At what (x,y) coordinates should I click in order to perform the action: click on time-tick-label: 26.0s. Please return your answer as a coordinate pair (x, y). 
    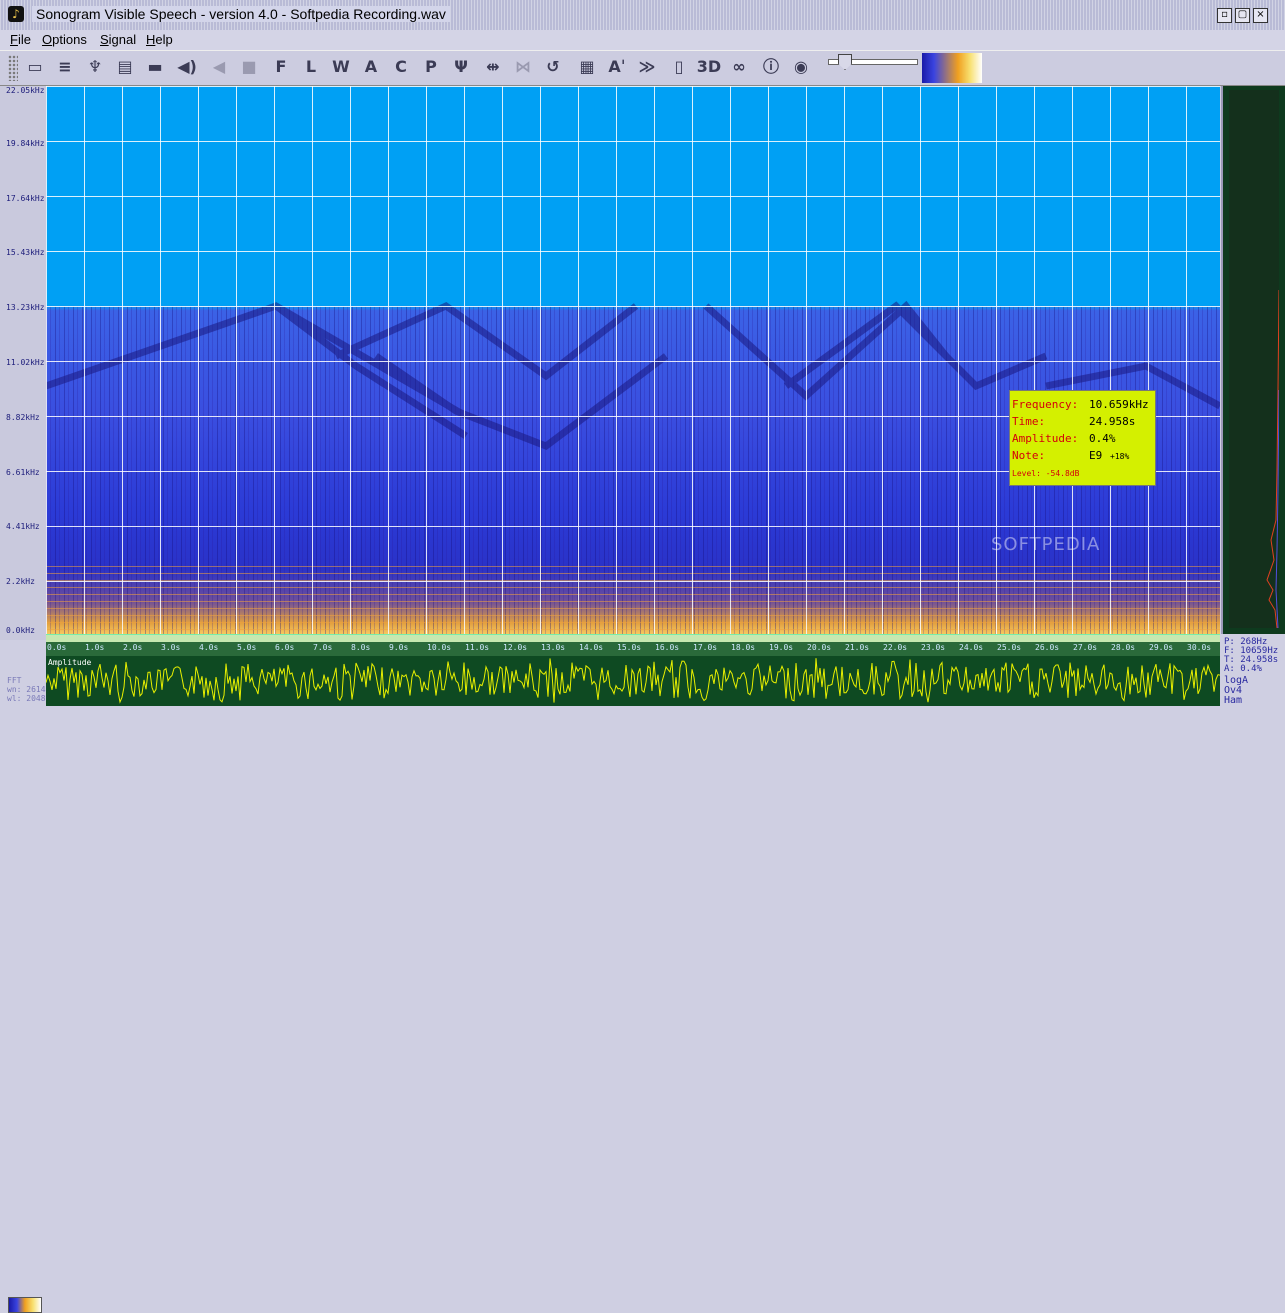
    Looking at the image, I should click on (1047, 647).